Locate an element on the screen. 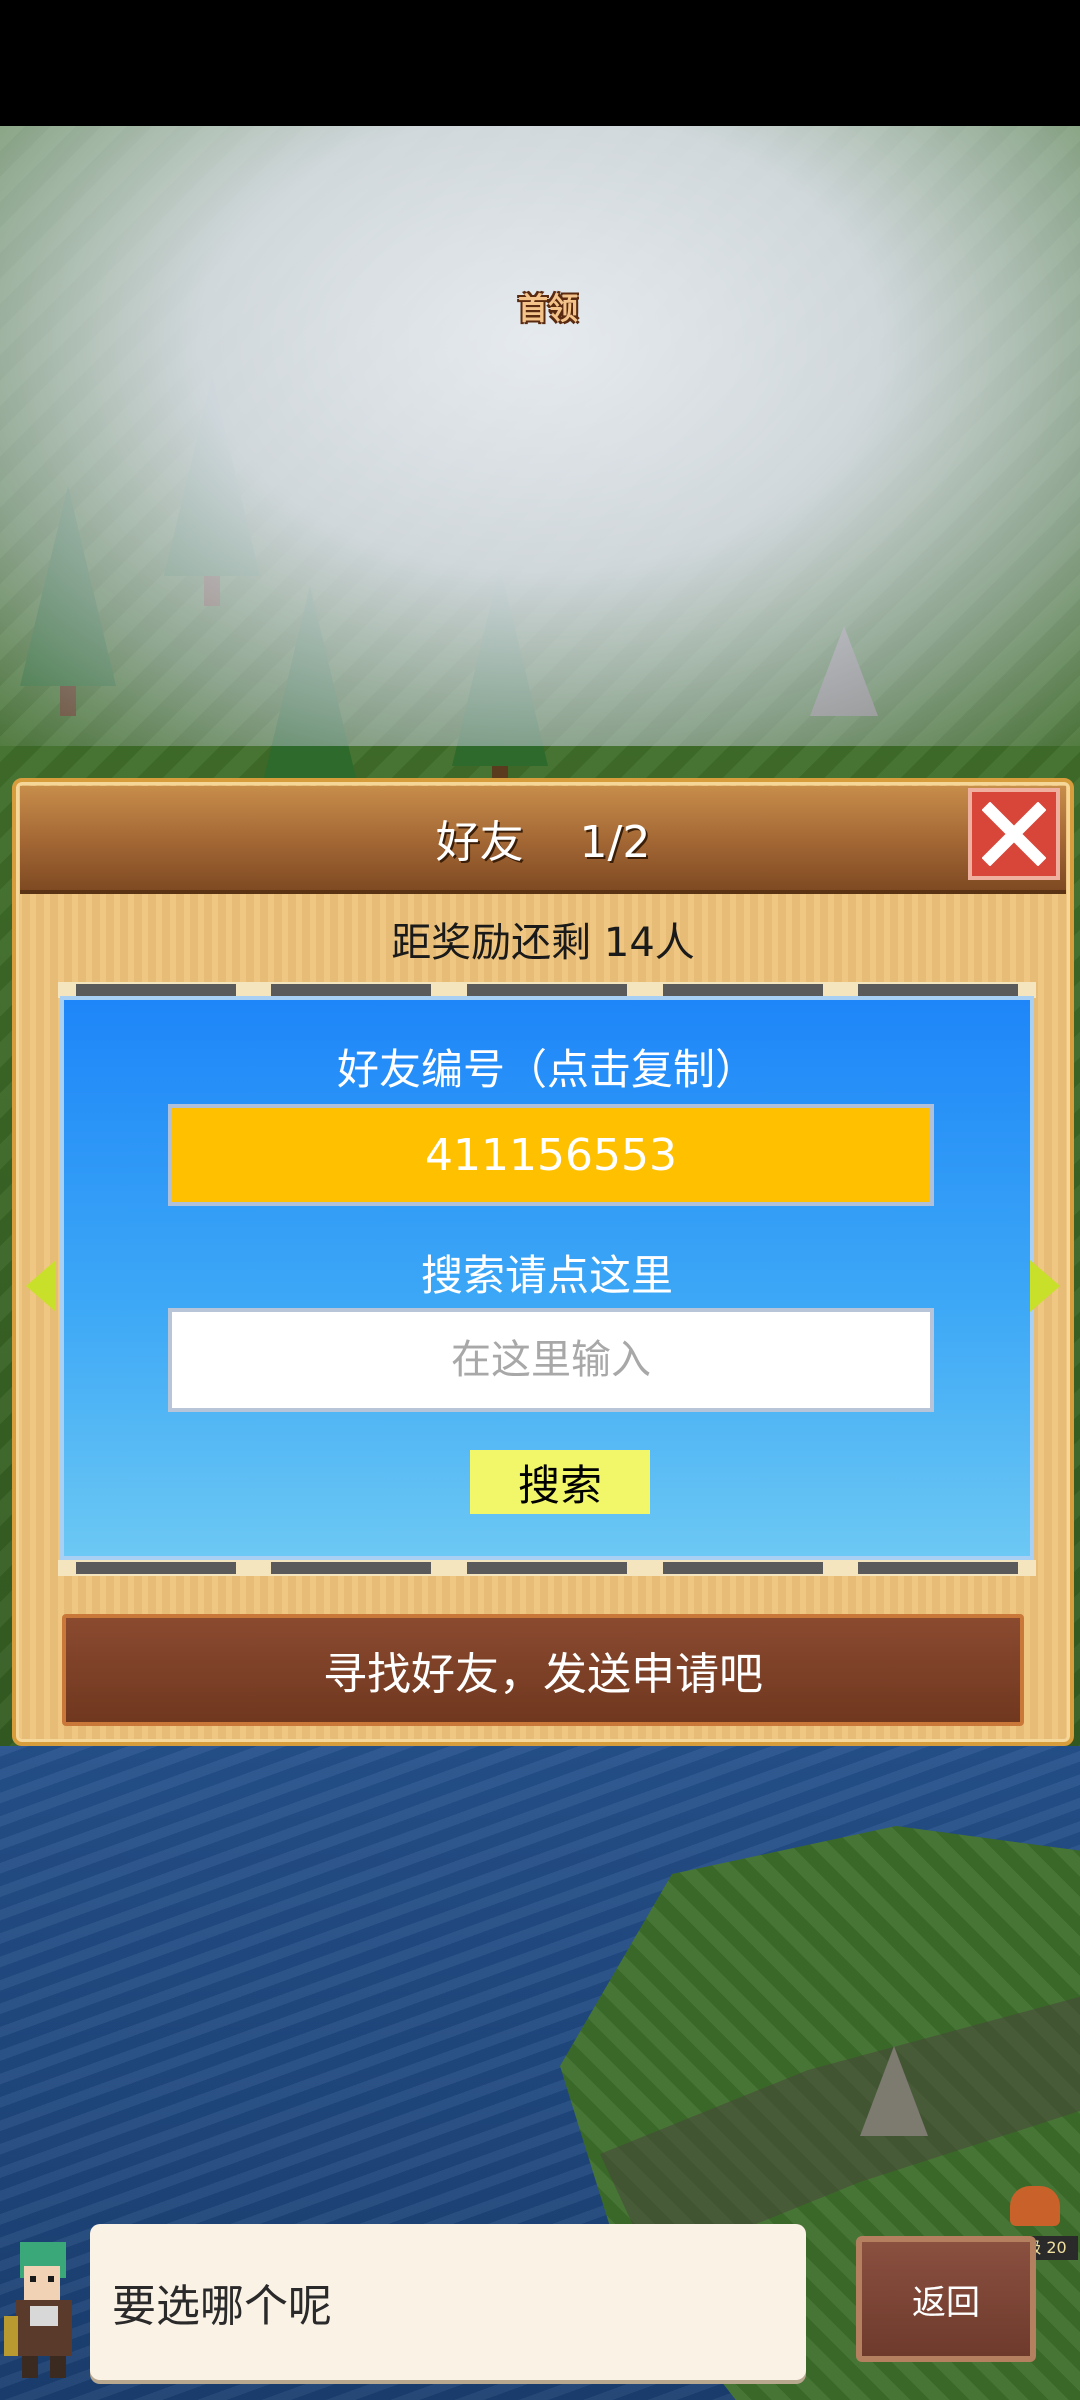  friend-search-input is located at coordinates (551, 1360).